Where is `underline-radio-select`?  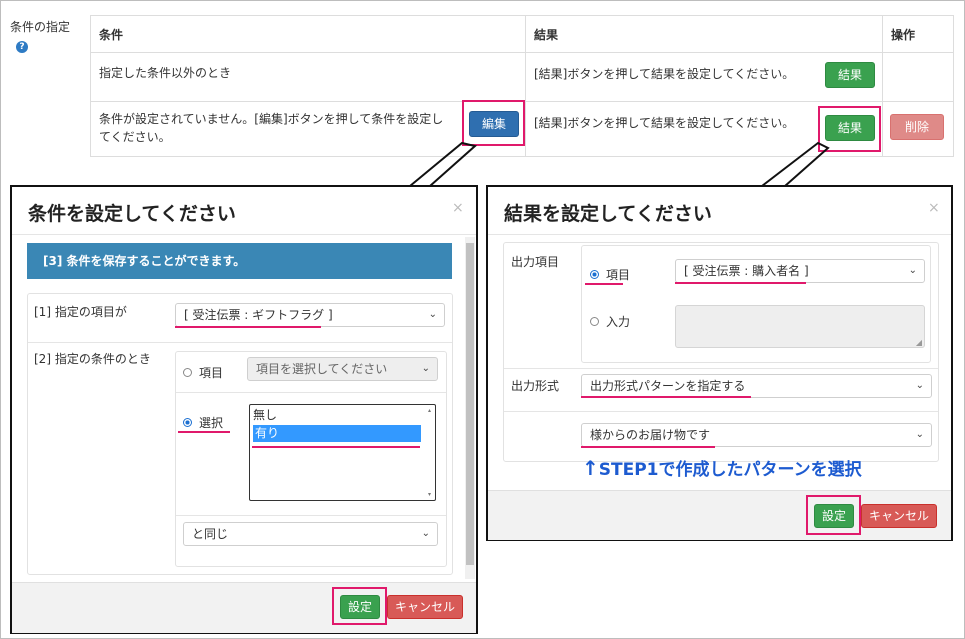
underline-radio-select is located at coordinates (204, 432).